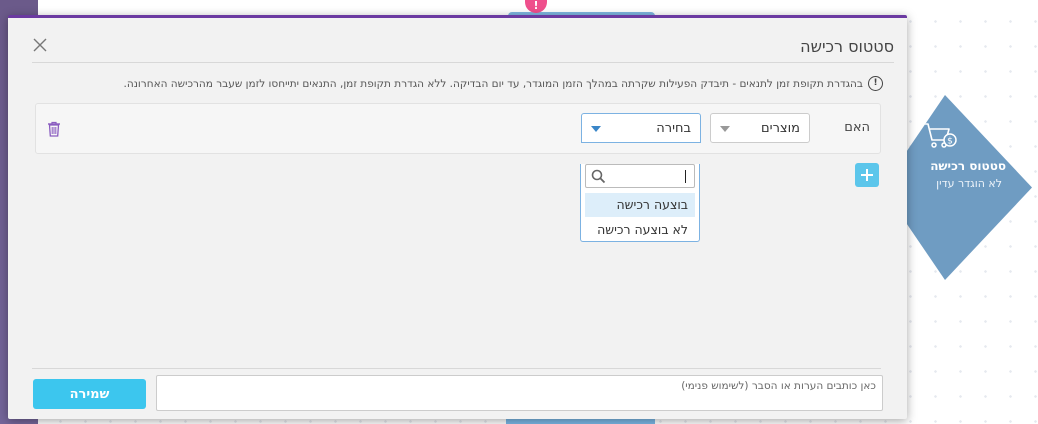  I want to click on info-icon: !, so click(875, 83).